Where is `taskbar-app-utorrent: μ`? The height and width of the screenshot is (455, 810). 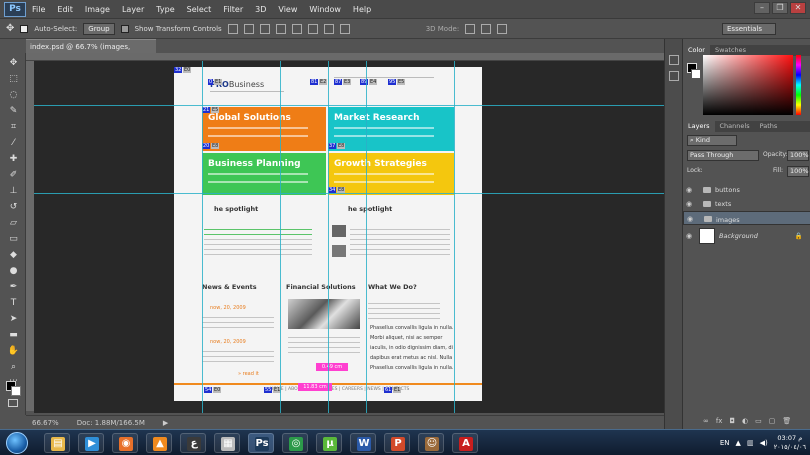 taskbar-app-utorrent: μ is located at coordinates (329, 443).